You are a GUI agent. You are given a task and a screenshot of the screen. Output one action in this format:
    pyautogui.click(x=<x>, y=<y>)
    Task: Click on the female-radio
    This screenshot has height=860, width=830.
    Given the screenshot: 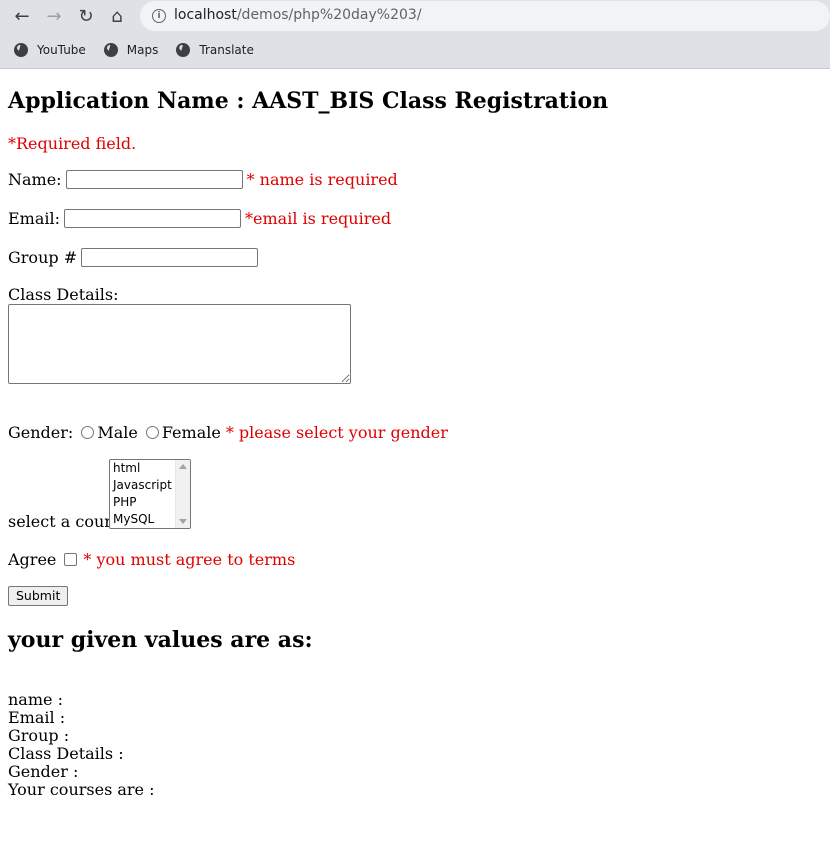 What is the action you would take?
    pyautogui.click(x=152, y=432)
    